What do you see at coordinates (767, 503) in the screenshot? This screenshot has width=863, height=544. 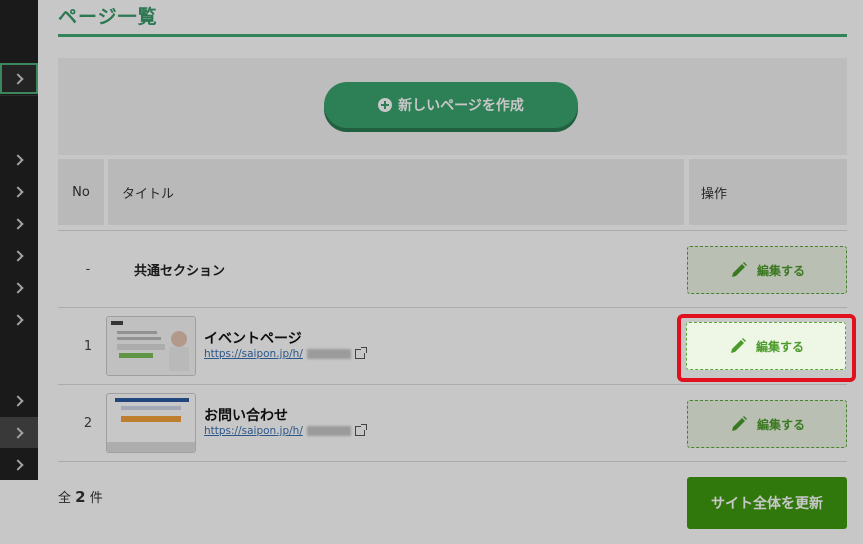 I see `update-site-button: サイト全体を更新` at bounding box center [767, 503].